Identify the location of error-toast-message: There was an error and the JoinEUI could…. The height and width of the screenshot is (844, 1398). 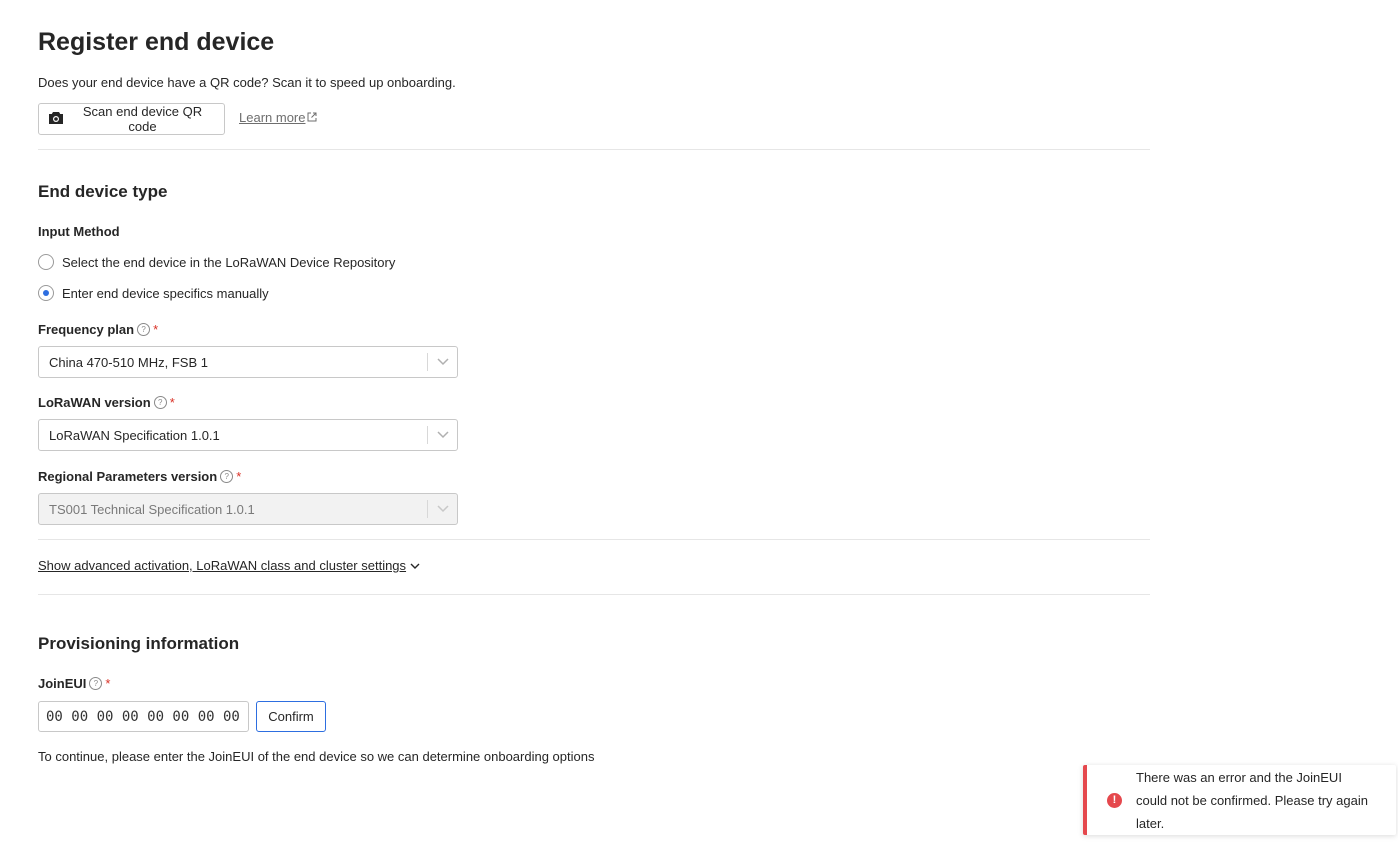
(1252, 800).